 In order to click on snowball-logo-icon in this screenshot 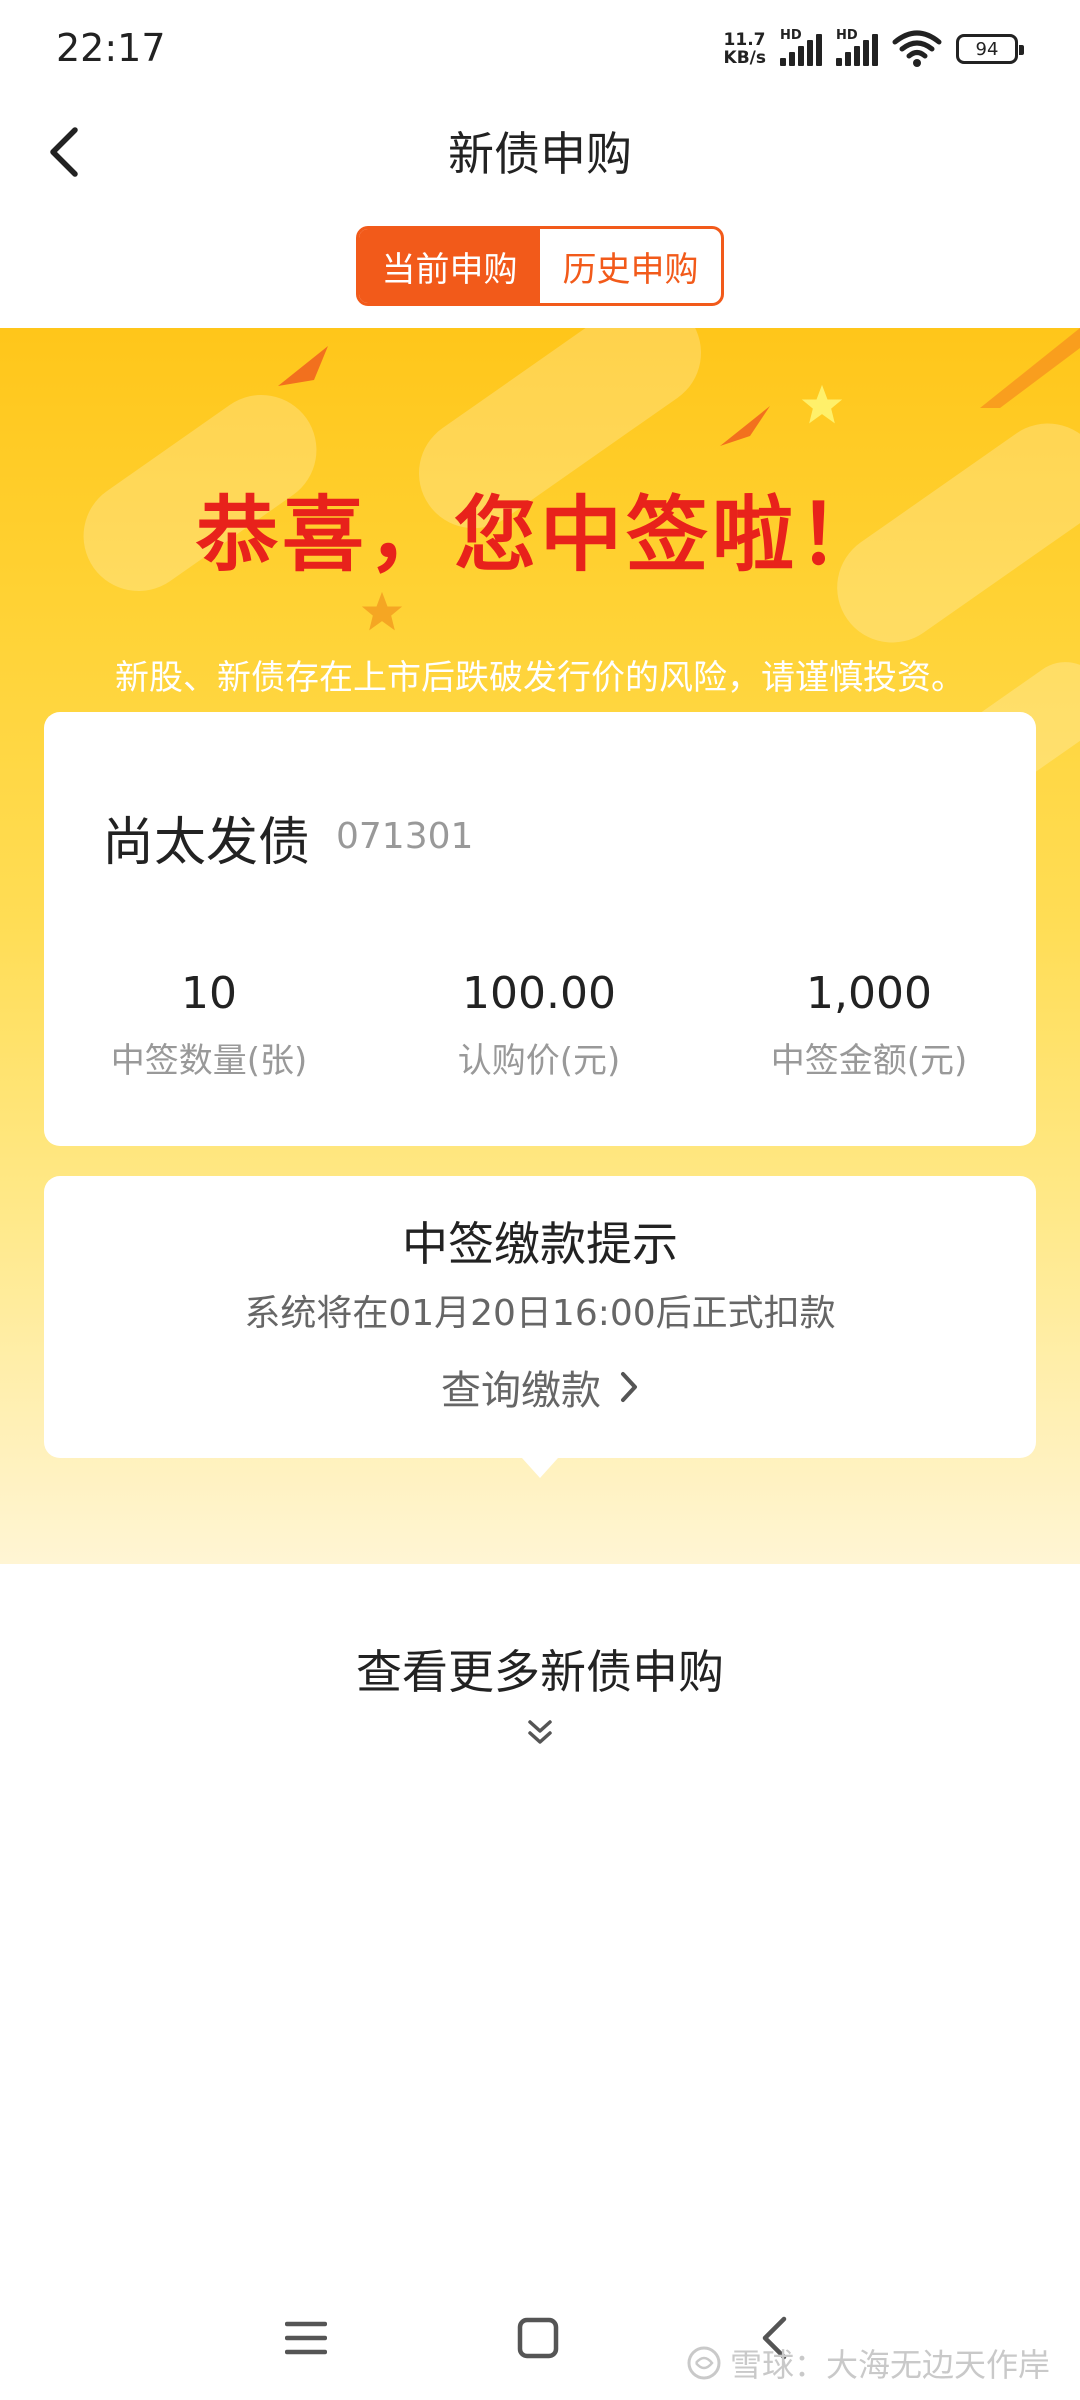, I will do `click(704, 2363)`.